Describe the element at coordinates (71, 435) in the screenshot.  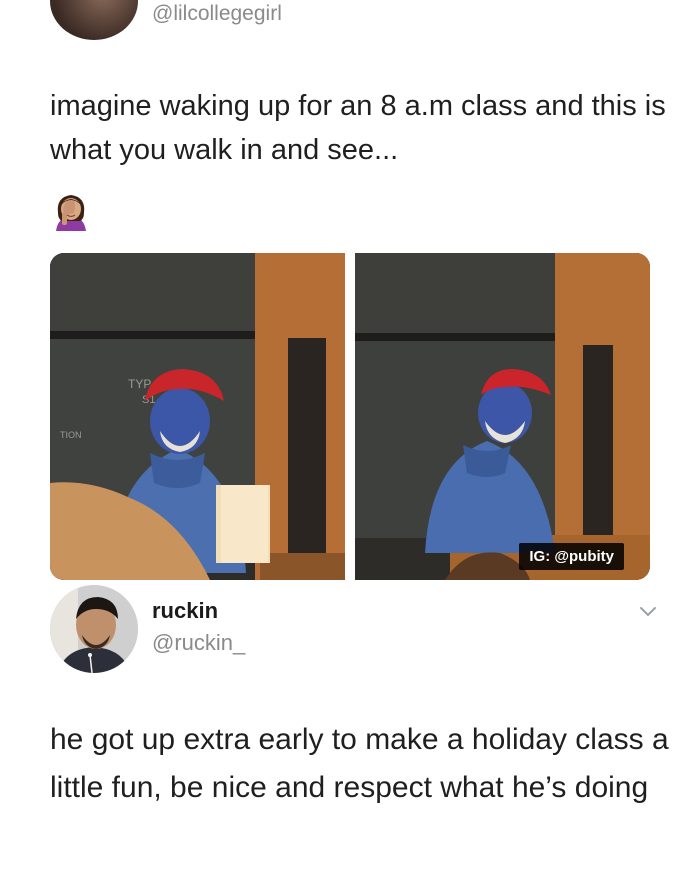
I see `svg-text: TION` at that location.